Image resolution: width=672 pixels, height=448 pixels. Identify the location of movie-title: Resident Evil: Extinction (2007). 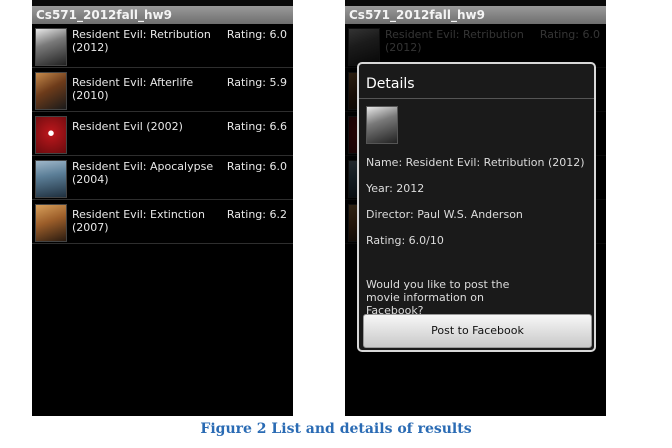
(138, 221).